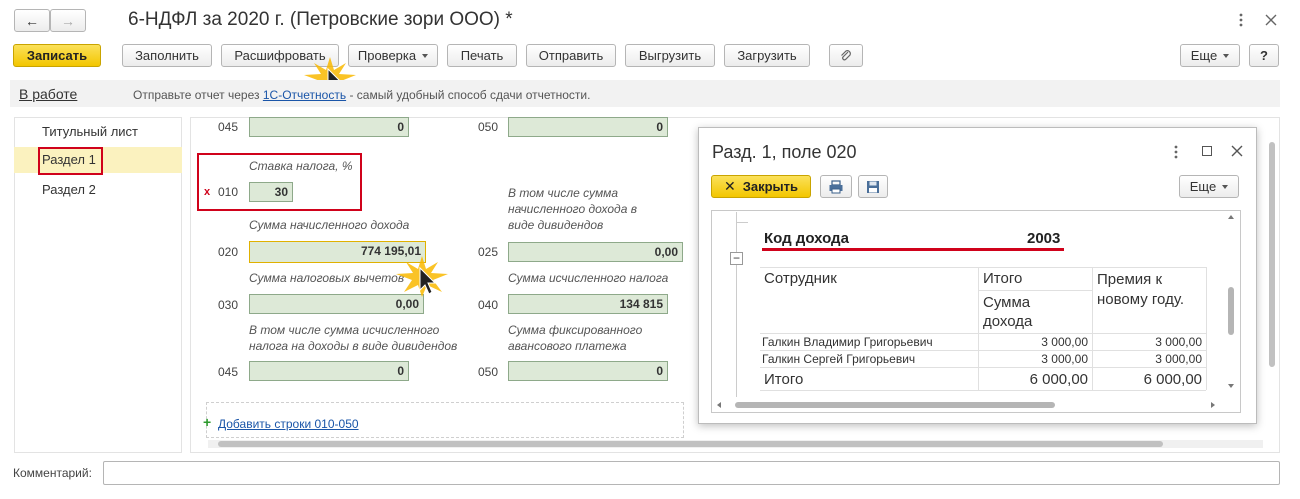 This screenshot has width=1300, height=499. I want to click on fill-button: Заполнить, so click(167, 55).